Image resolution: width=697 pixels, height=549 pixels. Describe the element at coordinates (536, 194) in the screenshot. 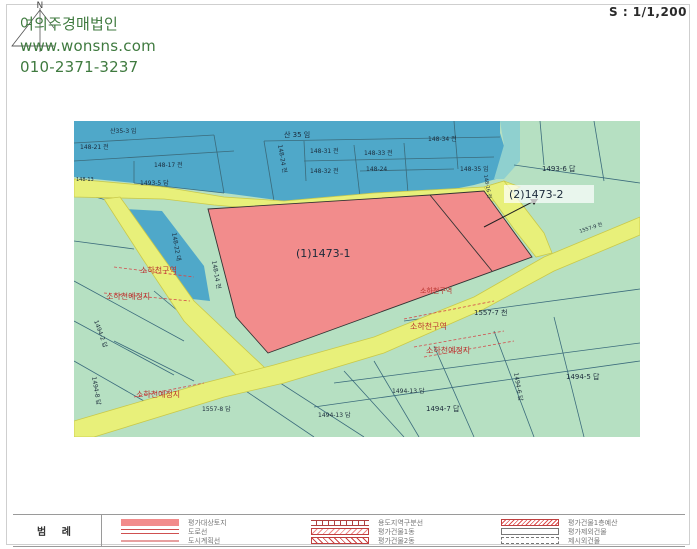

I see `callout-label: (2)1473-2` at that location.